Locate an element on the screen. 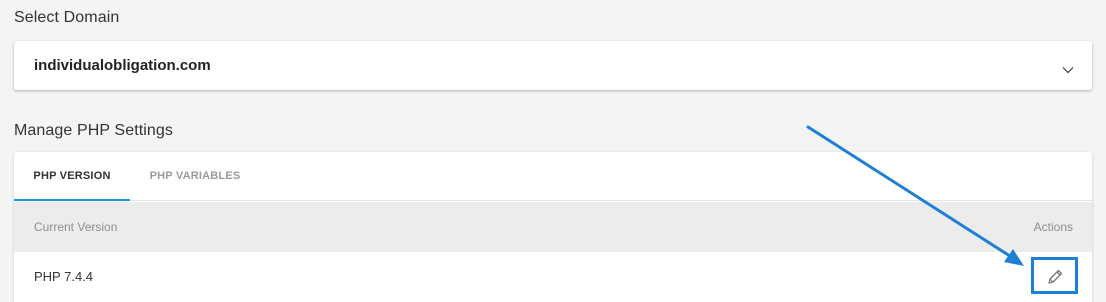  edit-php-version-button is located at coordinates (1054, 275).